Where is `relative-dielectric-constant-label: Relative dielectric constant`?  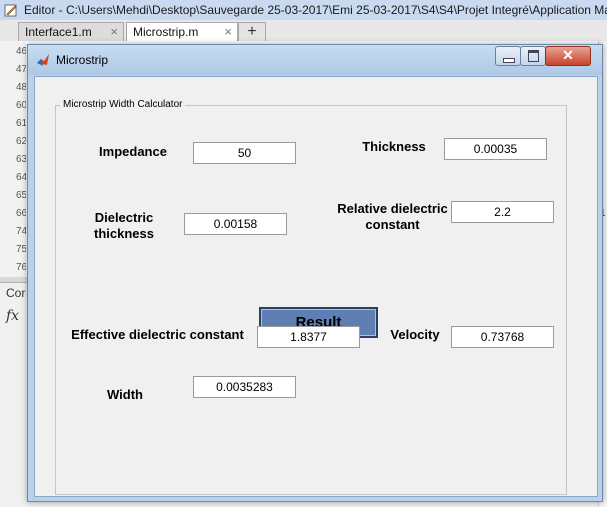
relative-dielectric-constant-label: Relative dielectric constant is located at coordinates (392, 216).